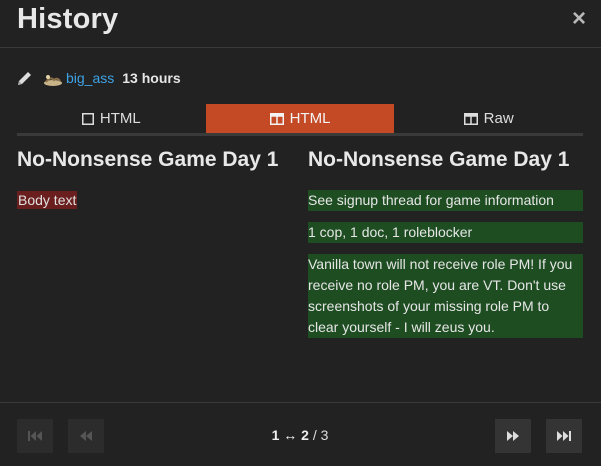 This screenshot has width=601, height=466. I want to click on inserted-paragraph: See signup thread for game information, so click(445, 200).